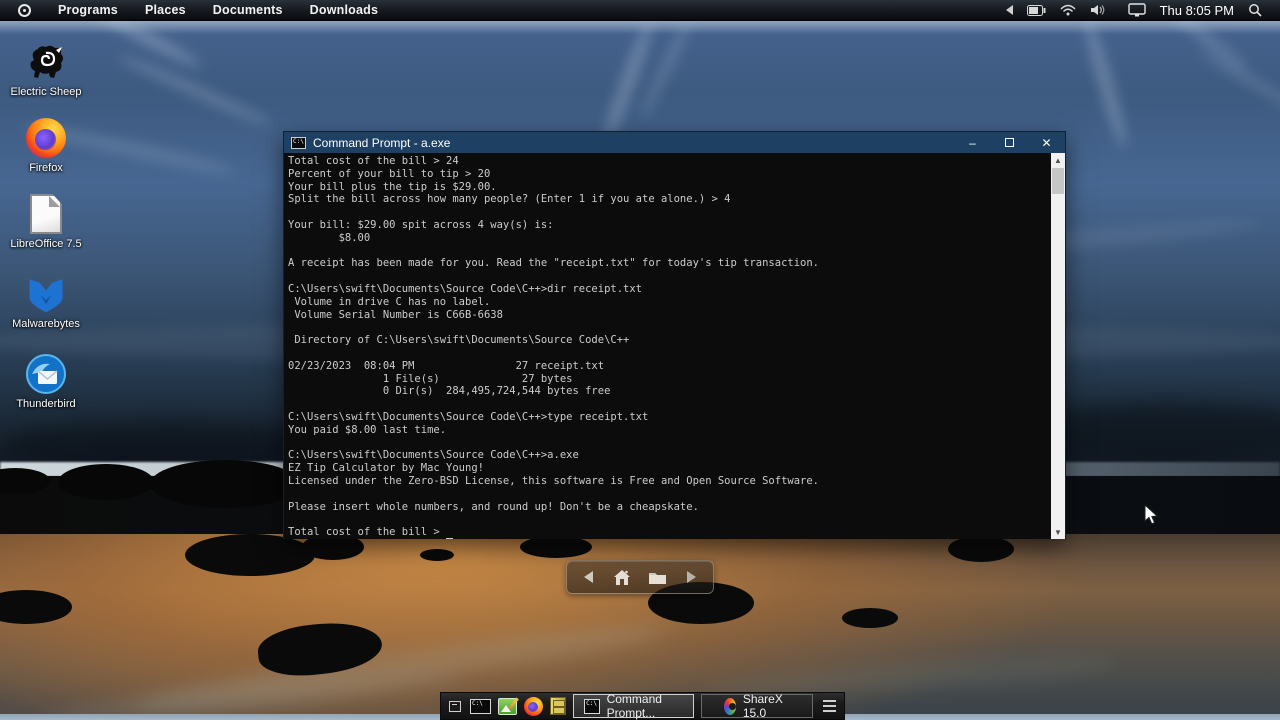 This screenshot has height=720, width=1280. What do you see at coordinates (1058, 346) in the screenshot?
I see `terminal-scrollbar: ▲ ▼` at bounding box center [1058, 346].